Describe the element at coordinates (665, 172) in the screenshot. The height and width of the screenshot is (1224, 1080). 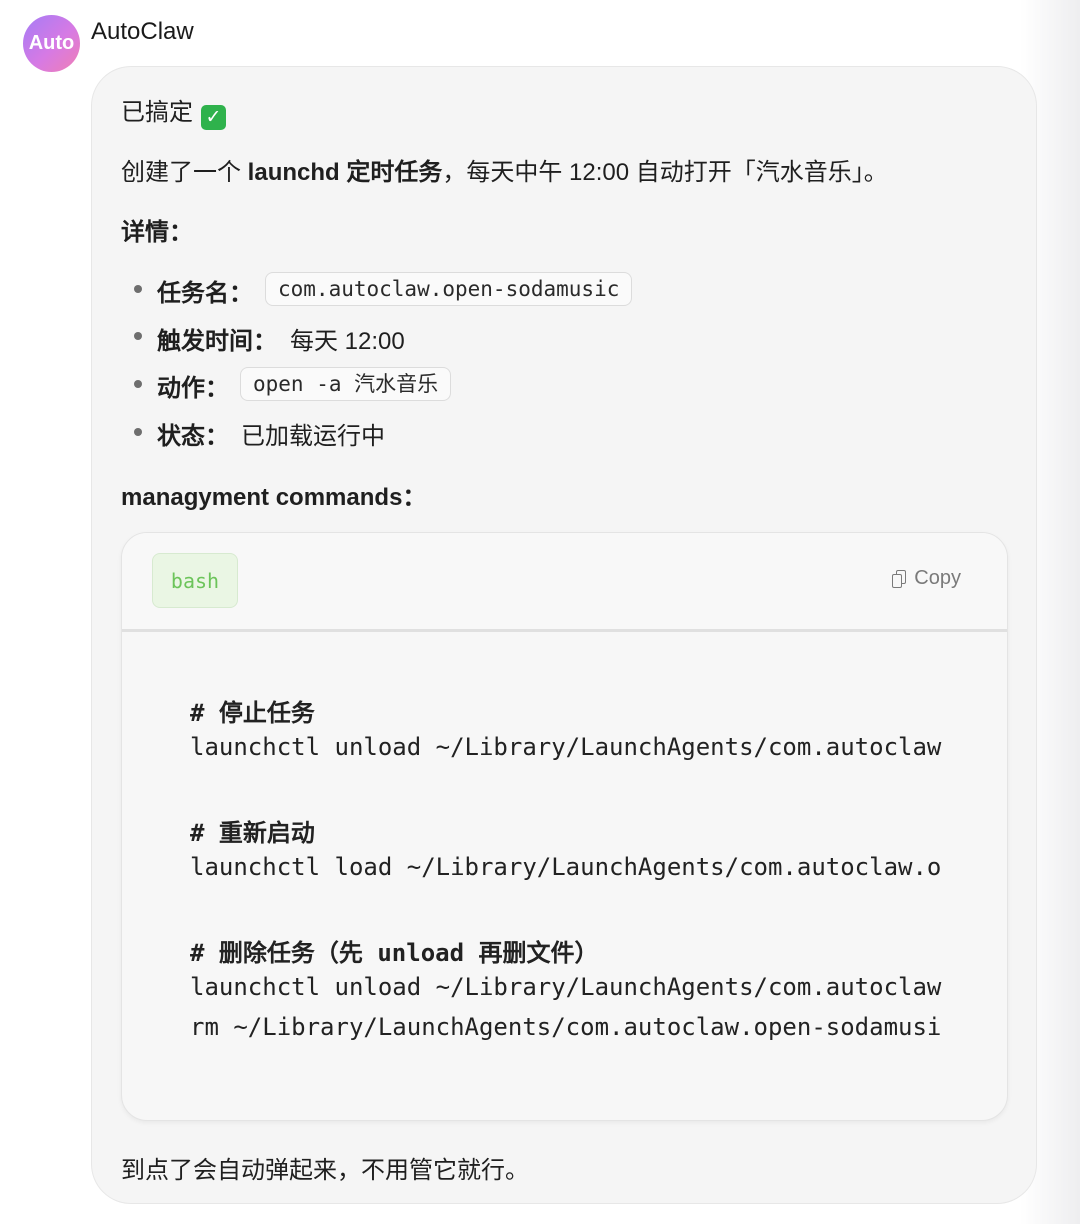
I see `intro-suffix: ，每天中午 12:00 自动打开「汽水音乐」。` at that location.